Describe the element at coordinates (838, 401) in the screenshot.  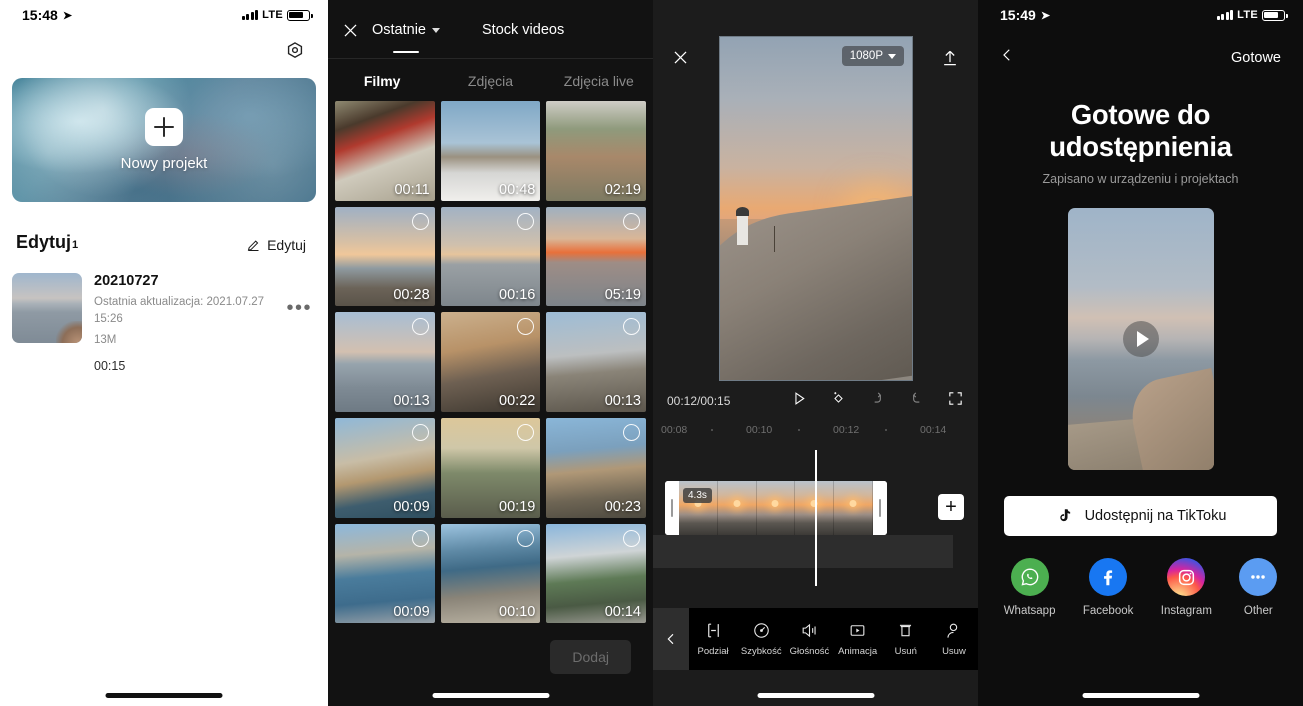
I see `magic-wand-icon` at that location.